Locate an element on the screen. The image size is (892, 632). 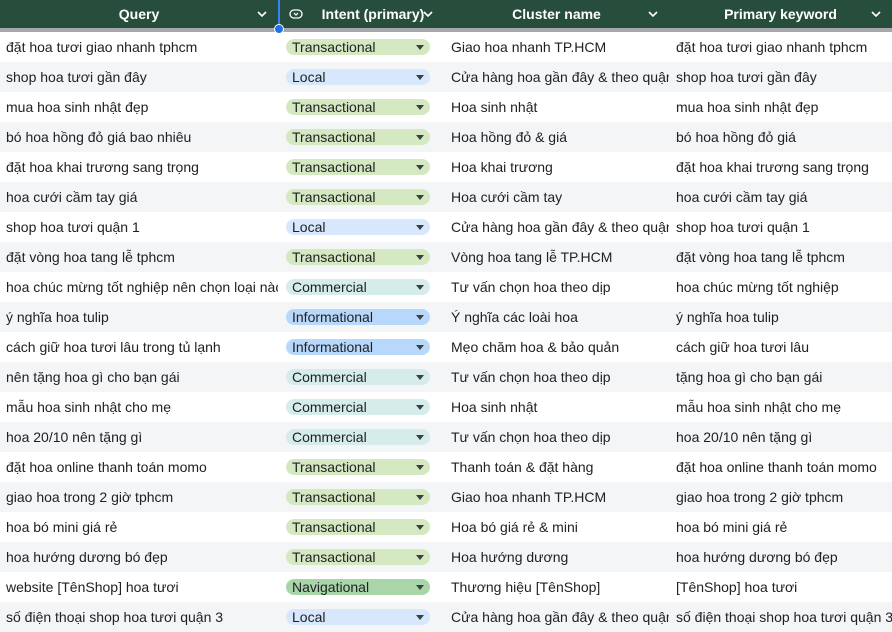
cluster-cell: Mẹo chăm hoa & bảo quản is located at coordinates (556, 347).